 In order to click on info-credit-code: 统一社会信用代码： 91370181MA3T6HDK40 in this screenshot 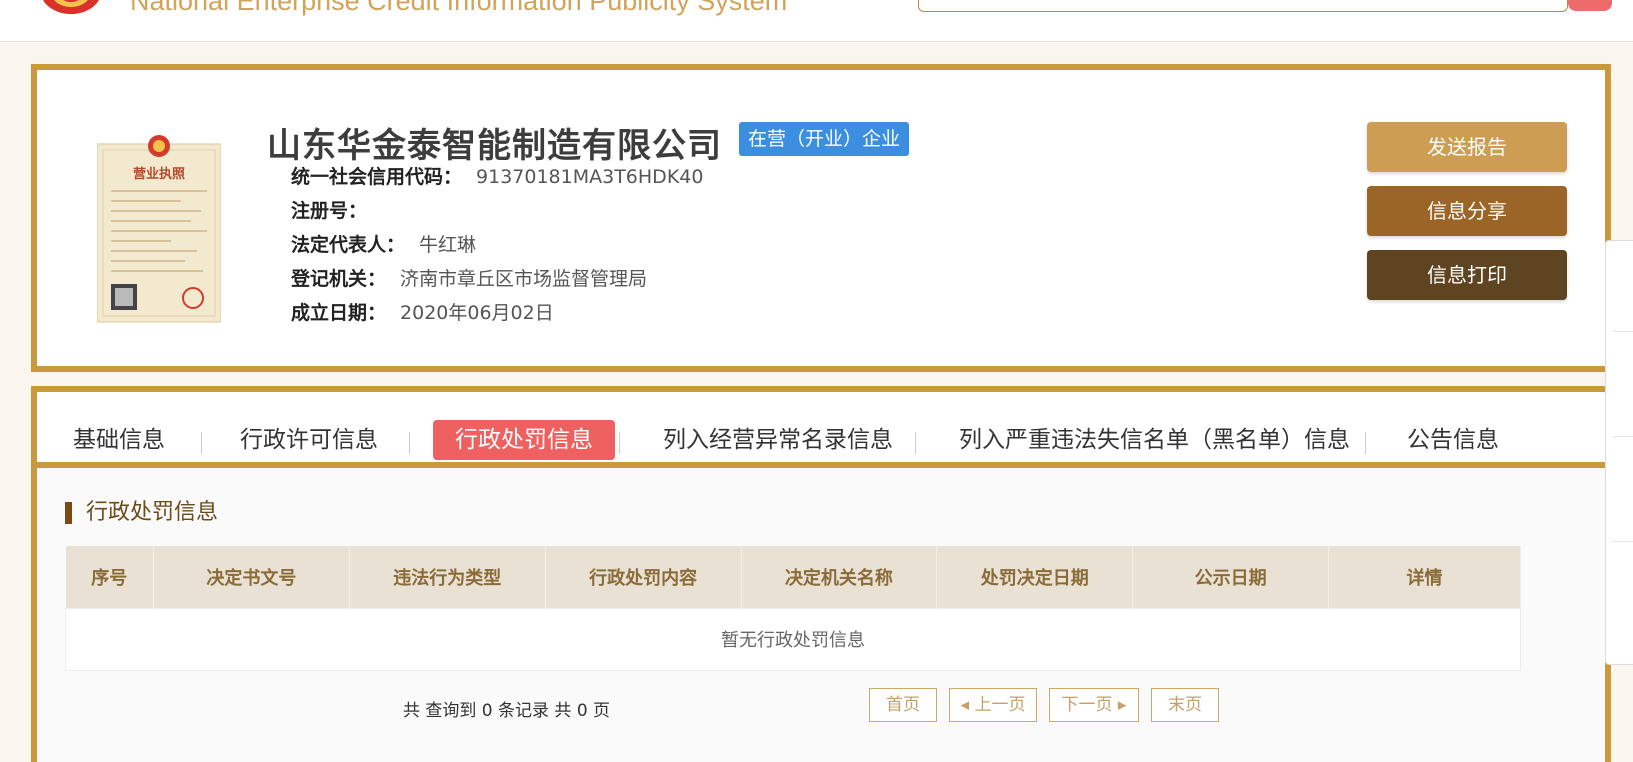, I will do `click(497, 175)`.